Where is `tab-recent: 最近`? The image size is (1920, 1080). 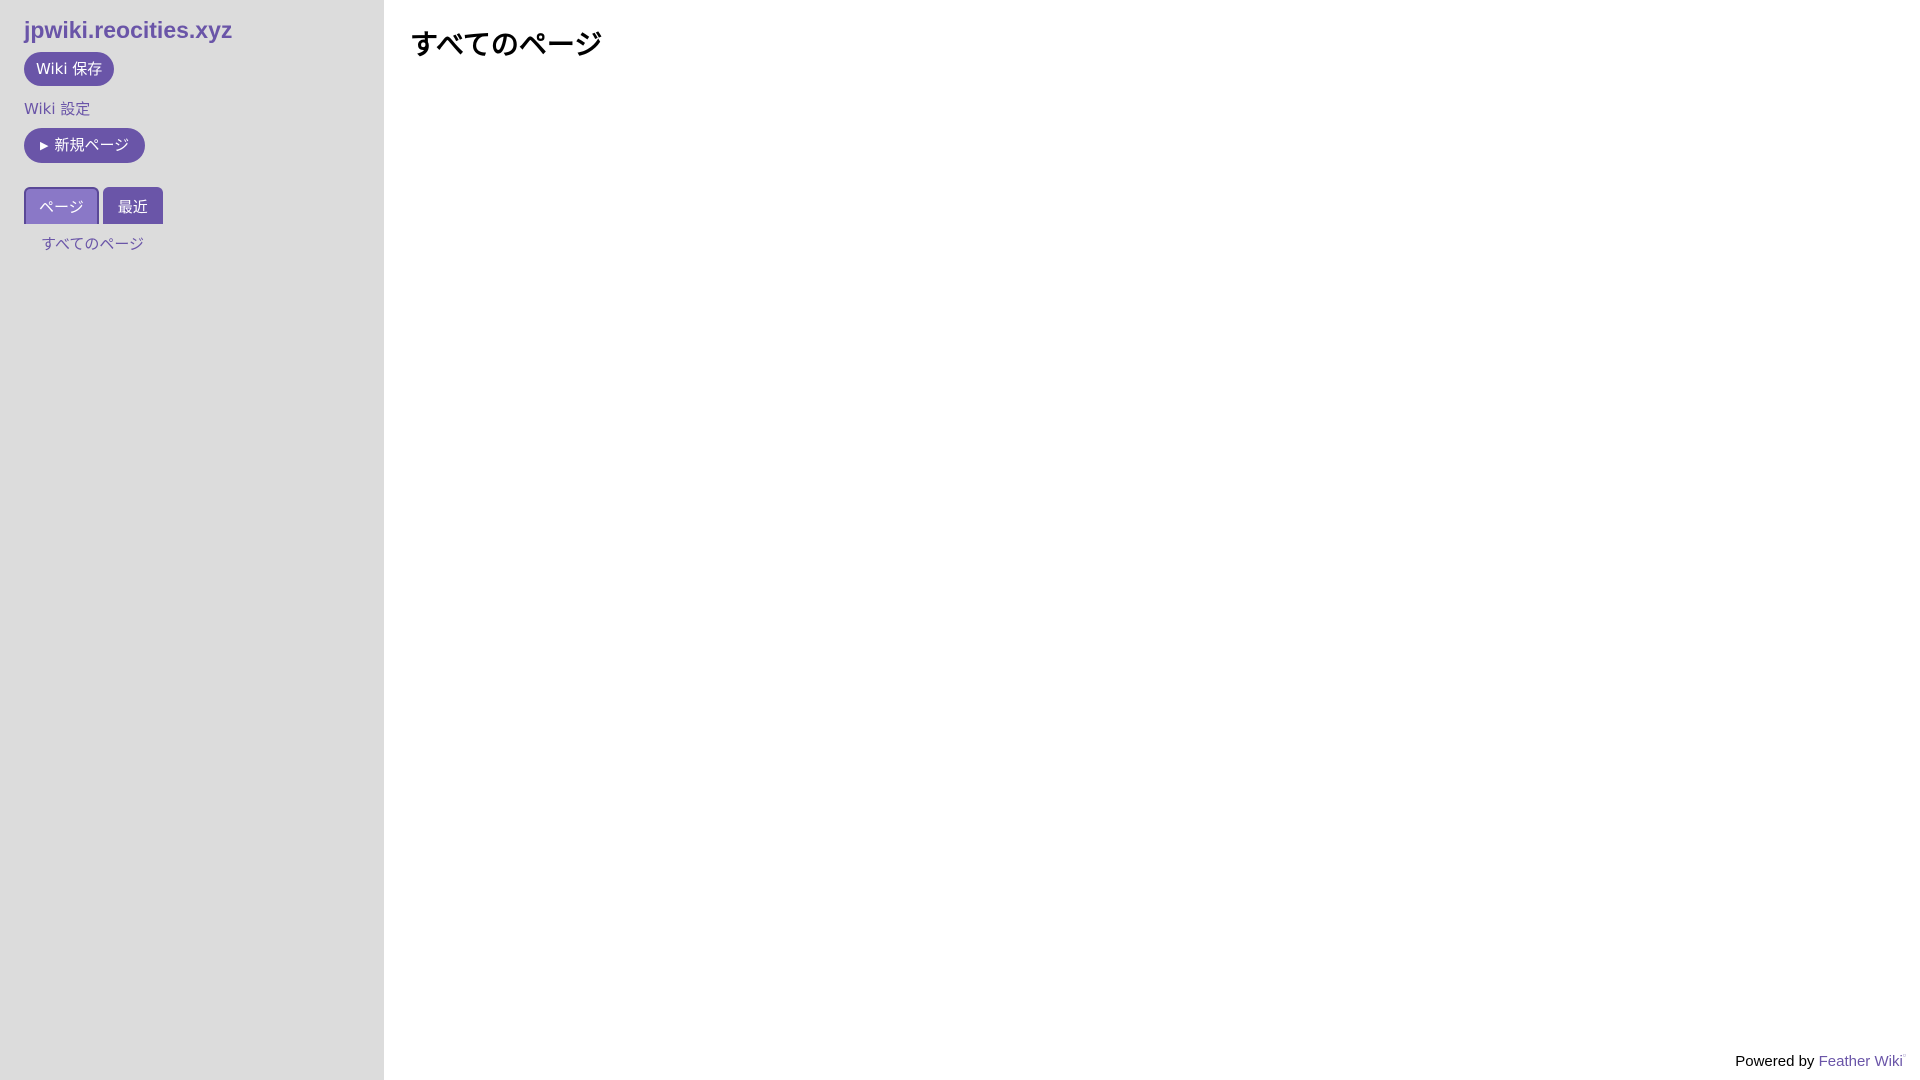
tab-recent: 最近 is located at coordinates (132, 205).